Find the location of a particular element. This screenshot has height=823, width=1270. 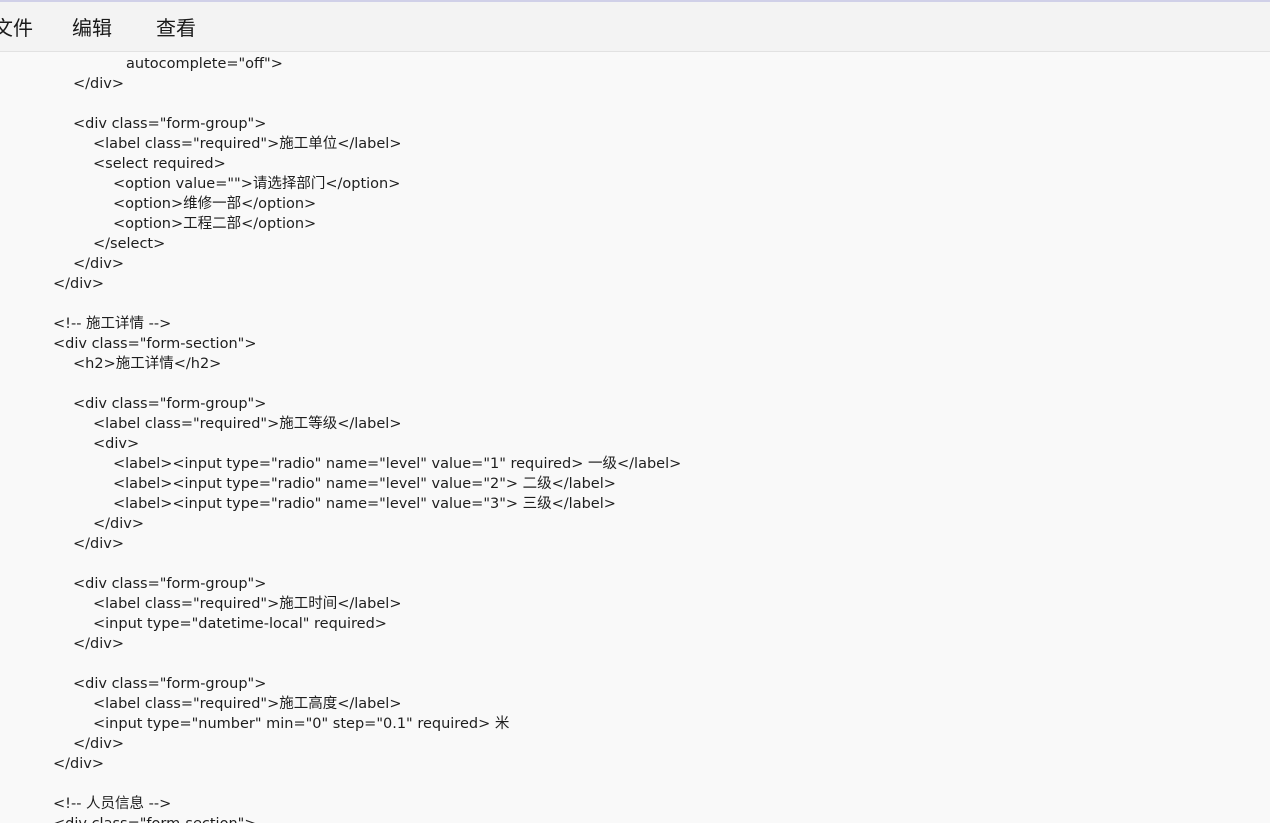

code-line: <div> is located at coordinates (116, 444).